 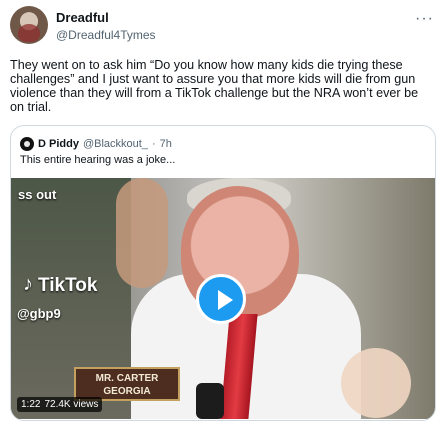 I want to click on nameplate-line-1: MR. CARTER, so click(x=127, y=378).